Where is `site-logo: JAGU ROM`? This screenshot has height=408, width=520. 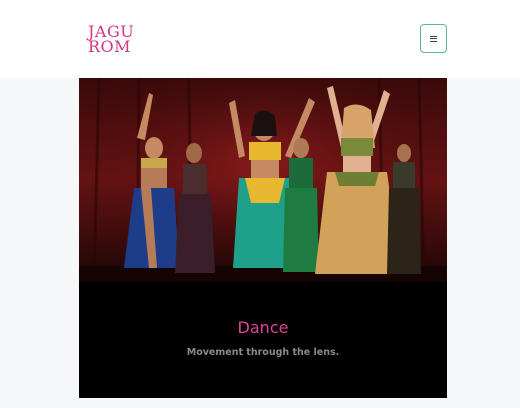 site-logo: JAGU ROM is located at coordinates (111, 40).